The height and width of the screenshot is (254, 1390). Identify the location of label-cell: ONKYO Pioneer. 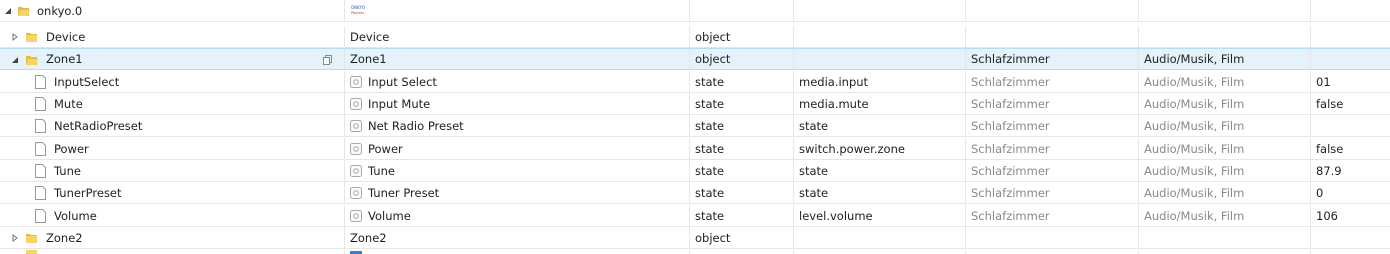
(516, 10).